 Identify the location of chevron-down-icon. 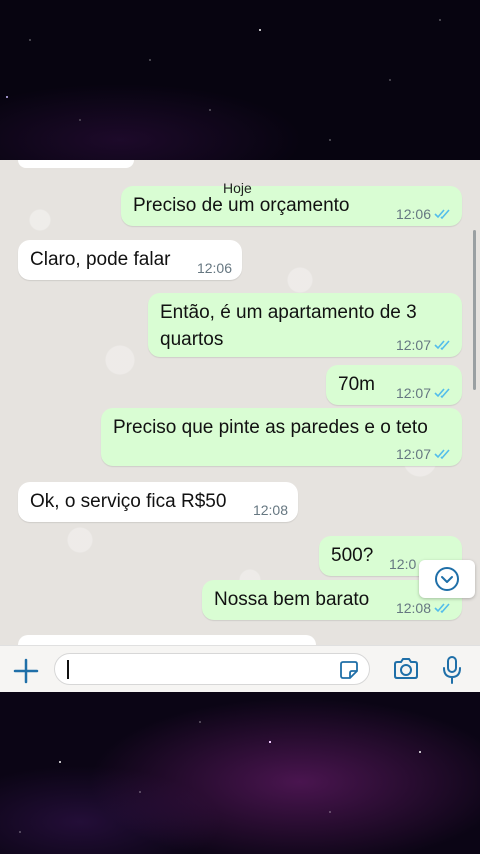
(447, 579).